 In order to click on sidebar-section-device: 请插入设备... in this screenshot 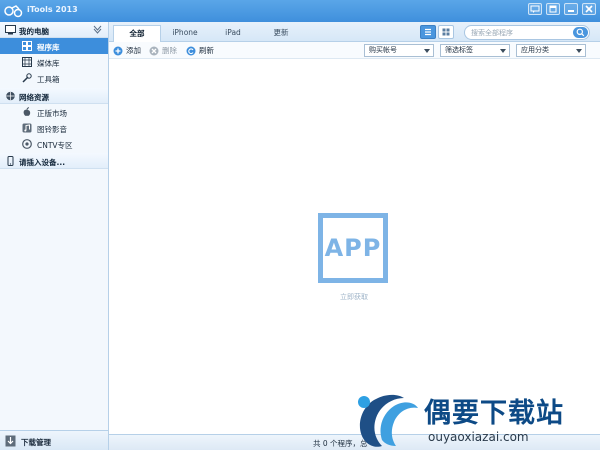, I will do `click(54, 161)`.